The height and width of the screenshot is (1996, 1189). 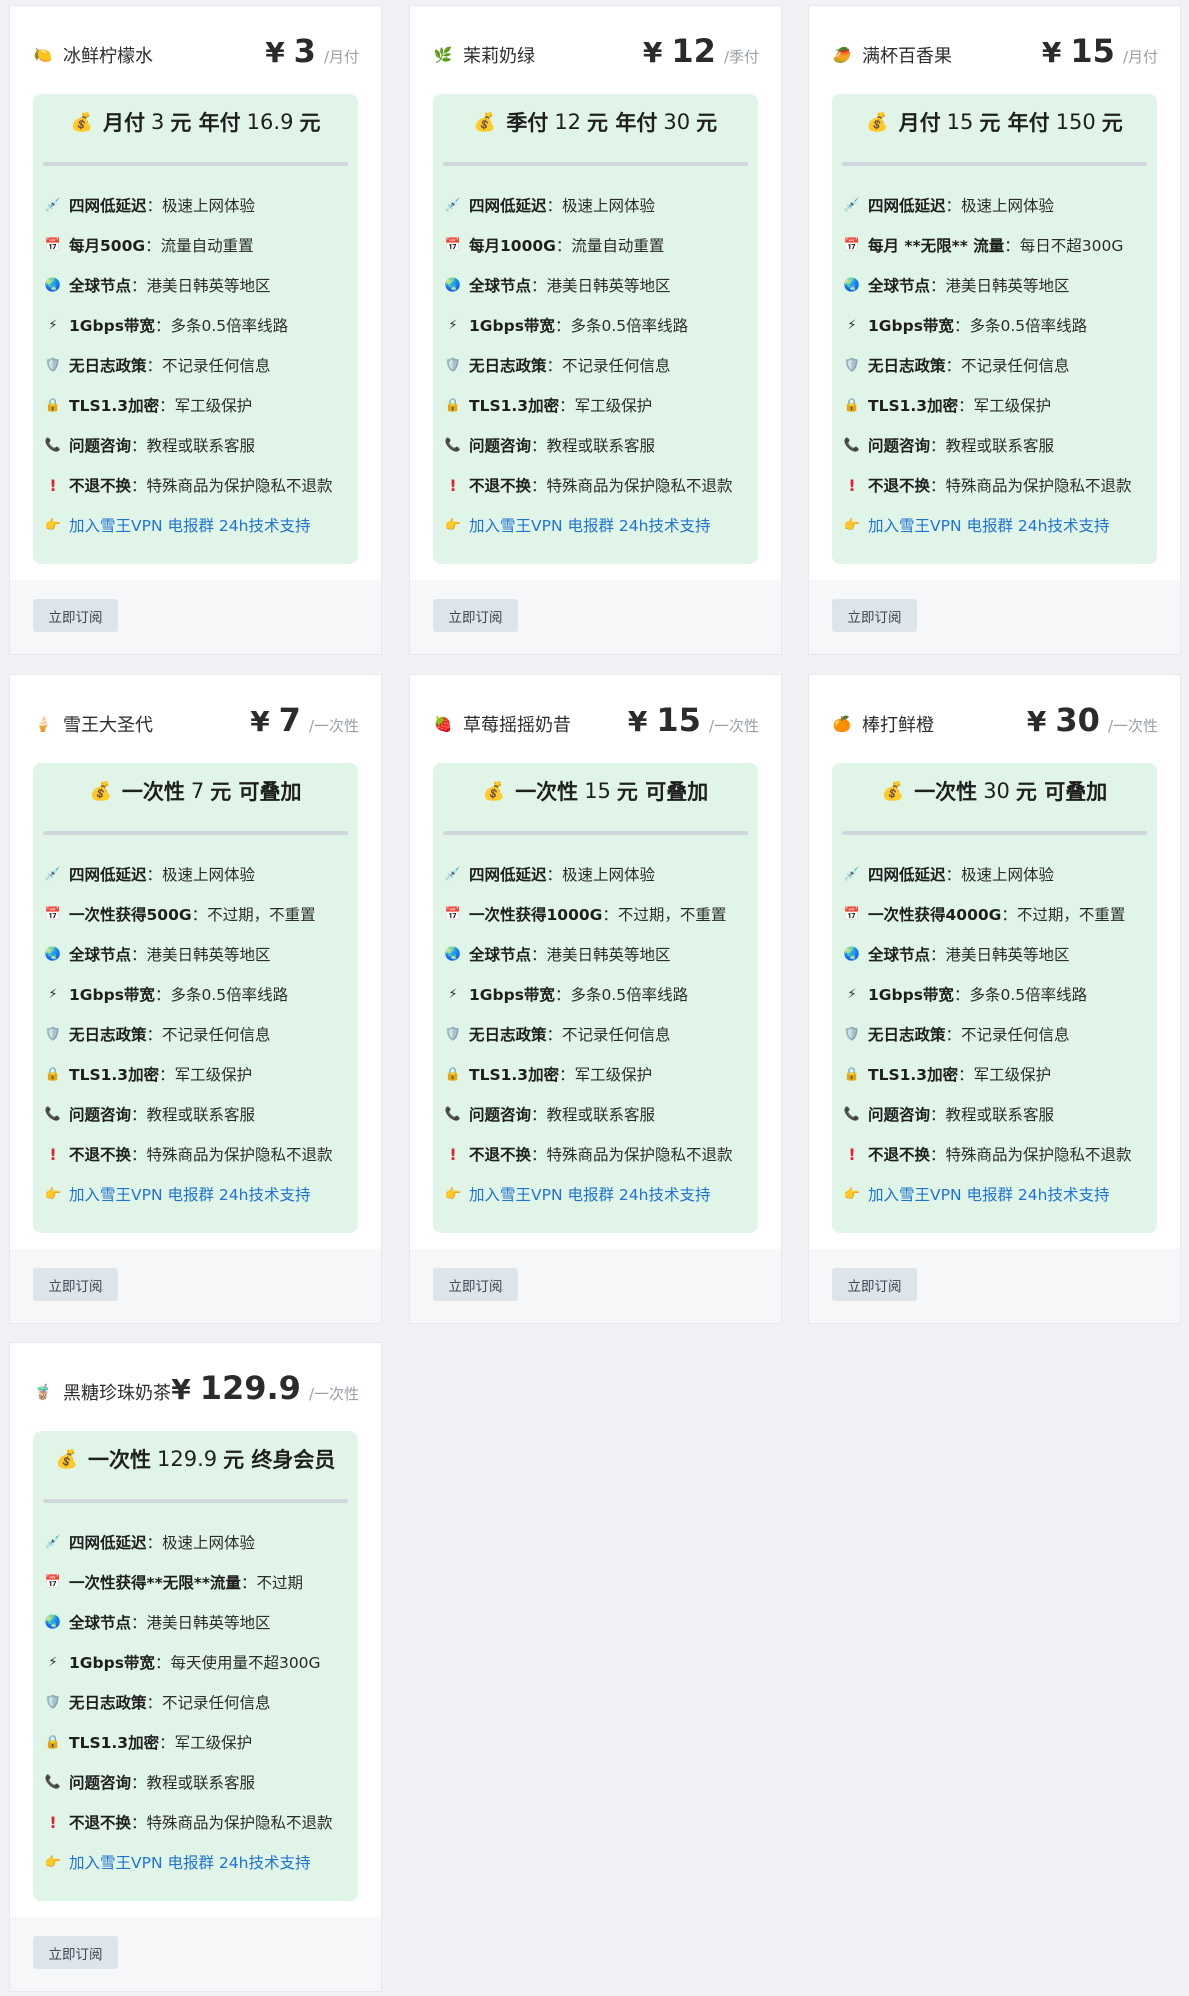 I want to click on orange-icon: 🍊, so click(x=842, y=724).